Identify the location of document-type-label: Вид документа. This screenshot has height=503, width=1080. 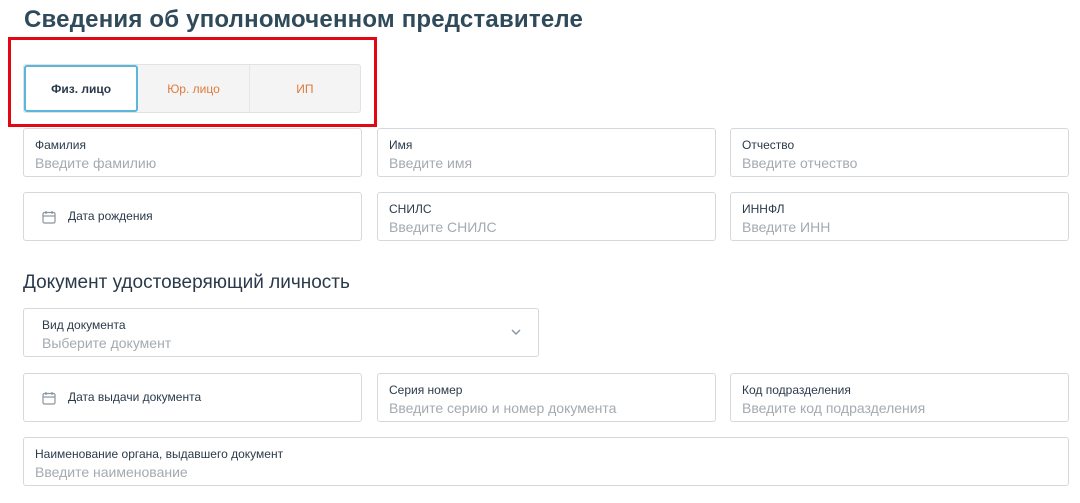
(84, 325).